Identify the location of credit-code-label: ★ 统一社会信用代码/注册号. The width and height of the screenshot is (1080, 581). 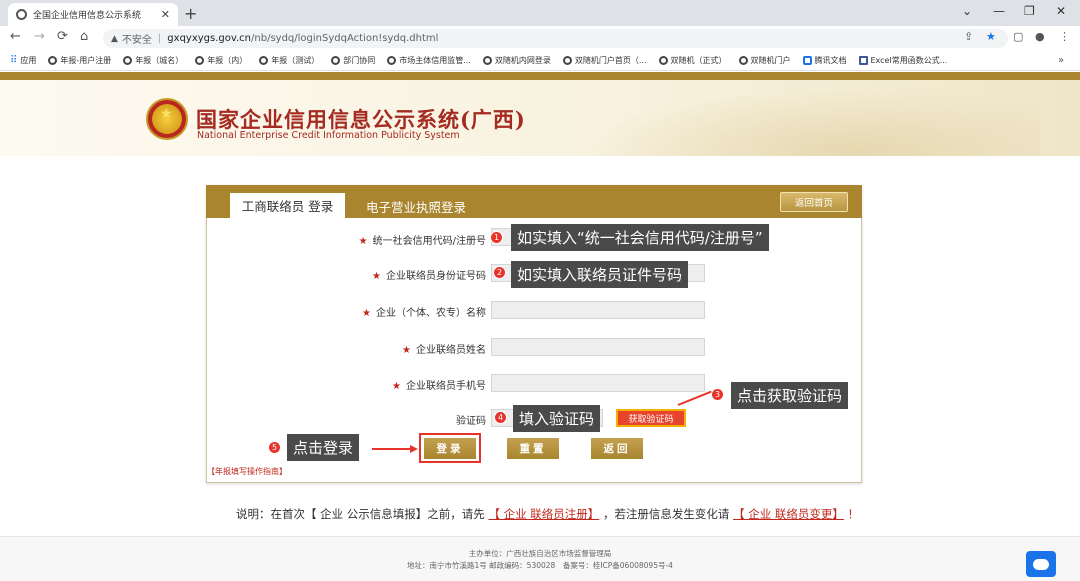
(422, 239).